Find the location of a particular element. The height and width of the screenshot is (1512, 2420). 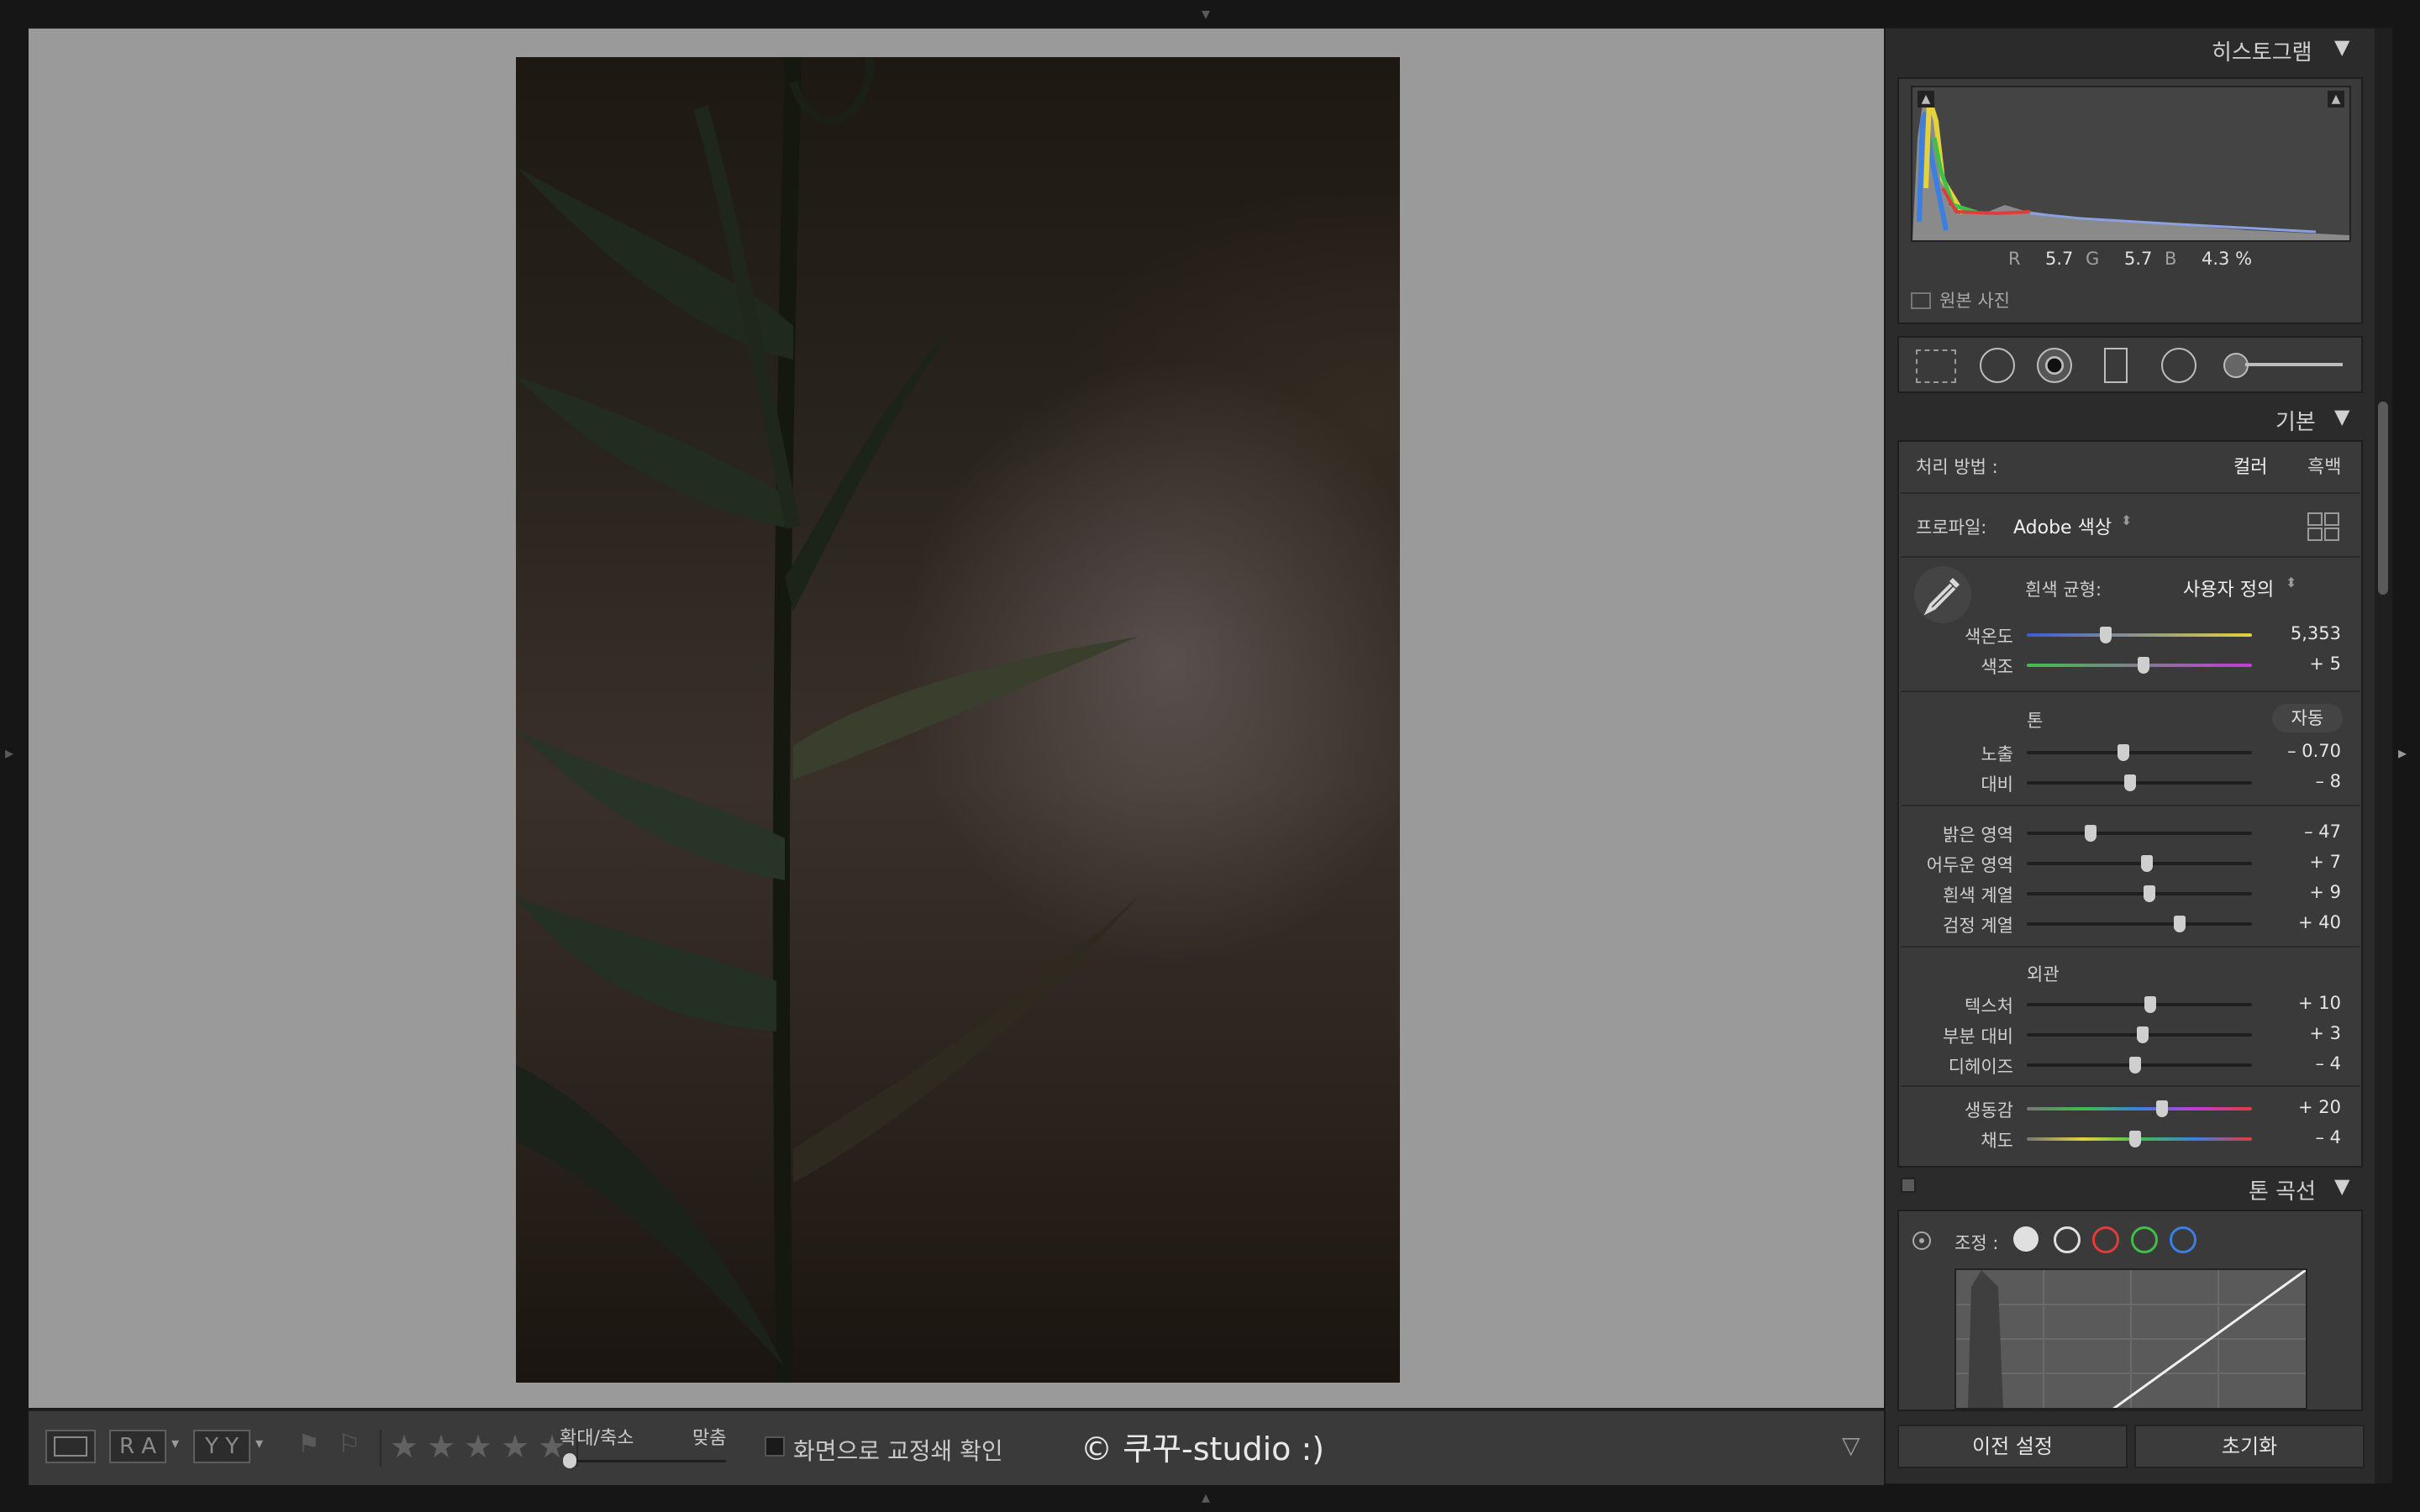

tone-curve-graph is located at coordinates (2130, 1339).